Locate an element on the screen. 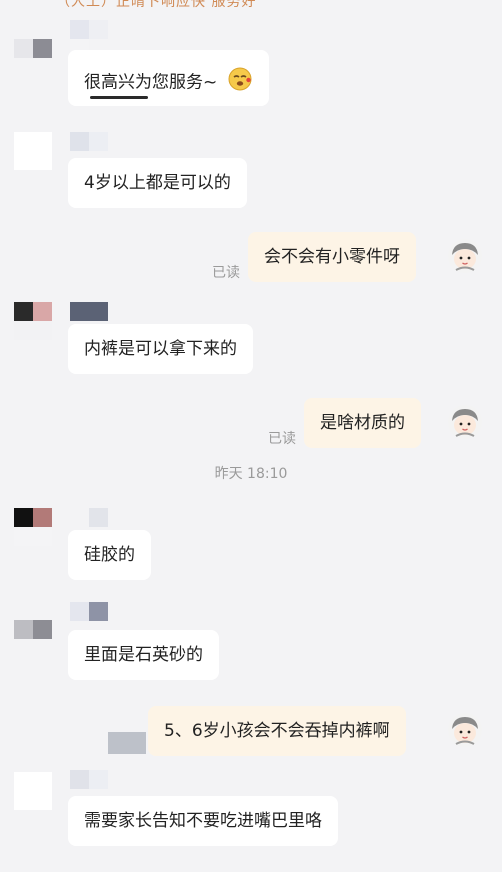 This screenshot has width=502, height=872. header-partial-text: （人工）正晴卜响应快 服务好 is located at coordinates (156, 5).